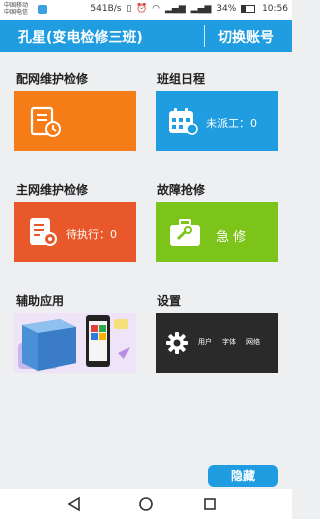 This screenshot has width=320, height=519. What do you see at coordinates (183, 121) in the screenshot?
I see `calendar-people-icon` at bounding box center [183, 121].